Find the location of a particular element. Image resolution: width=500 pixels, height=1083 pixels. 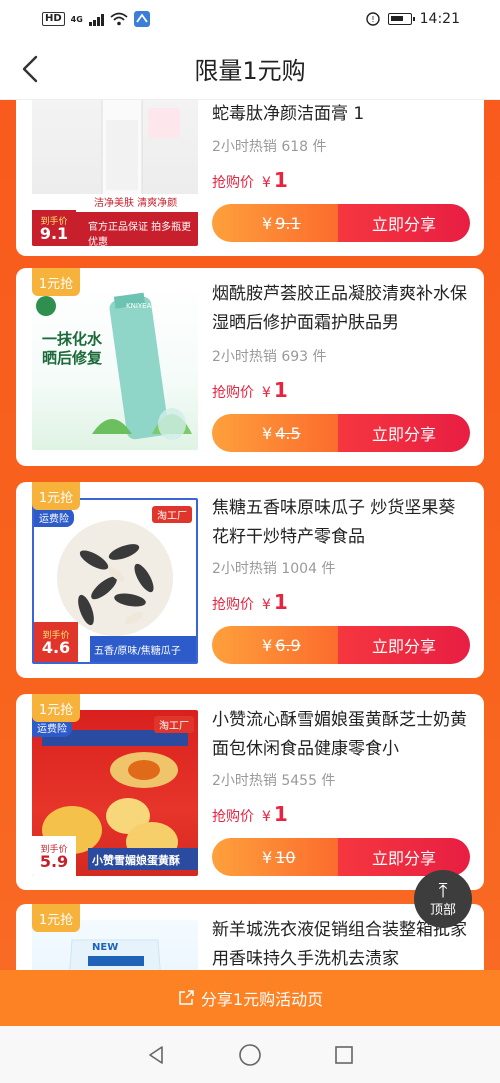

app-notification-icon is located at coordinates (141, 19).